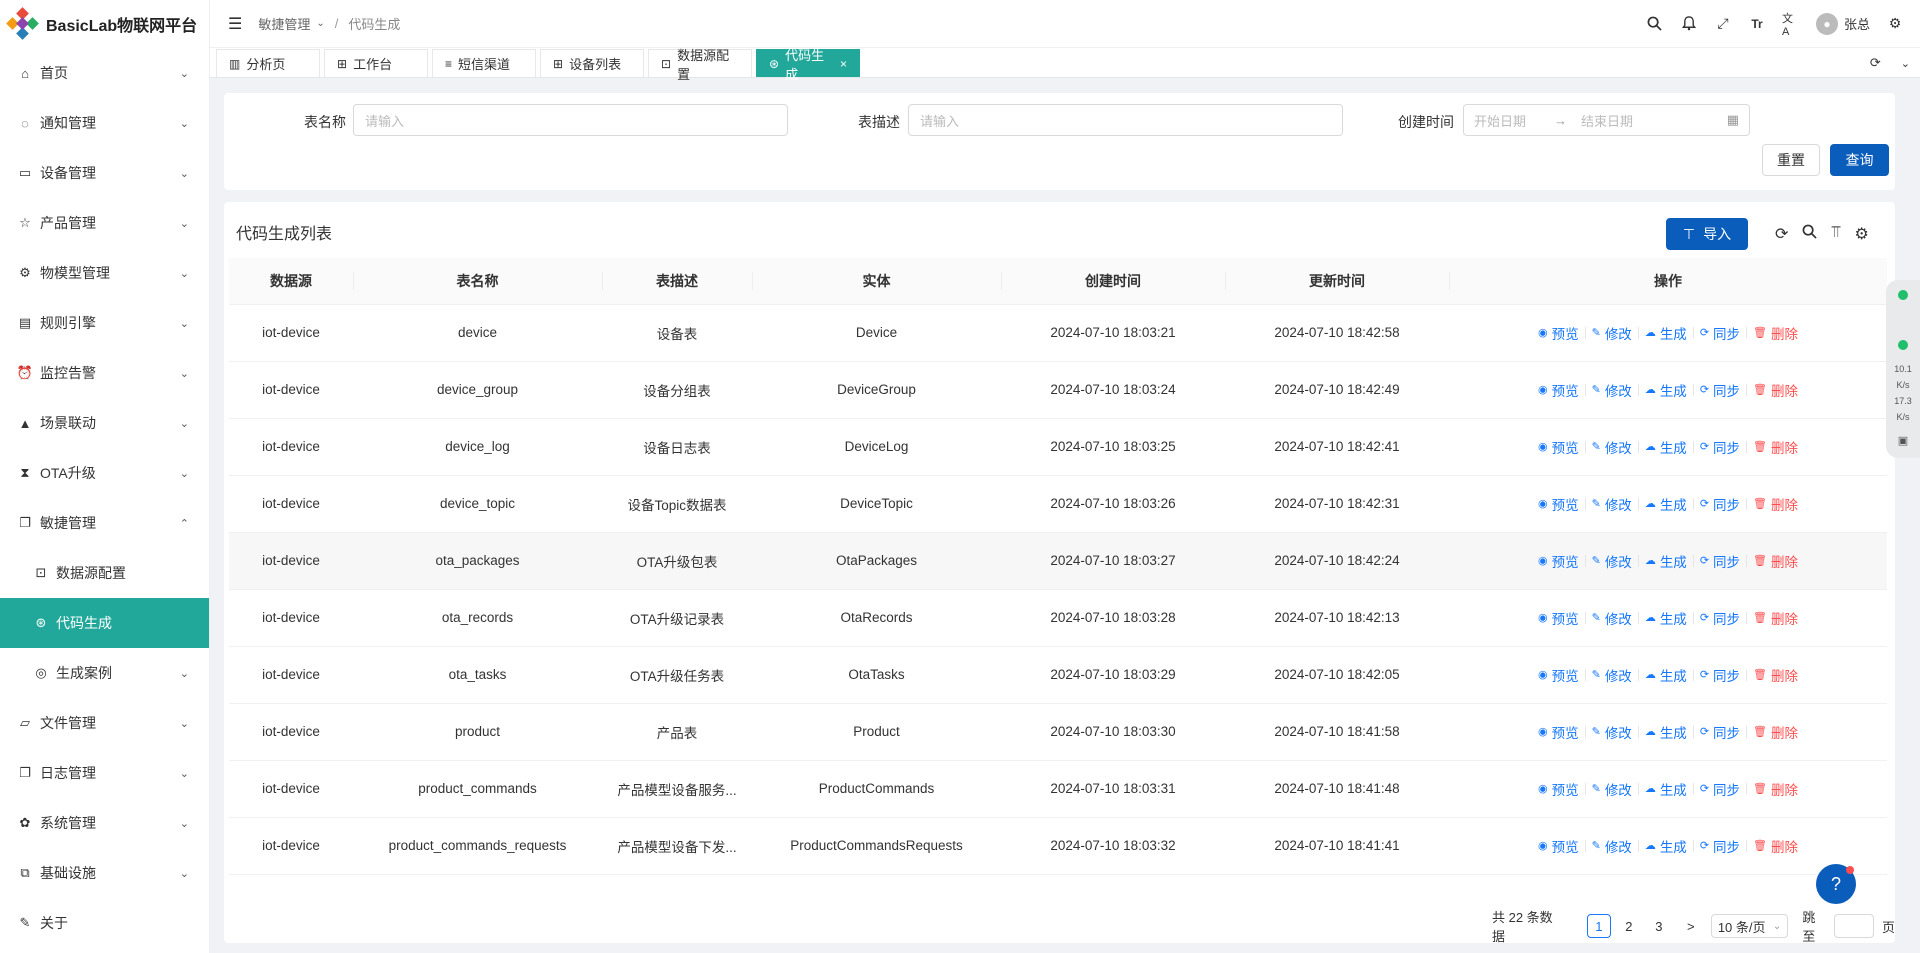 The image size is (1920, 953). Describe the element at coordinates (104, 373) in the screenshot. I see `sidebar-item-6: ⏰ 监控告警 ⌄` at that location.